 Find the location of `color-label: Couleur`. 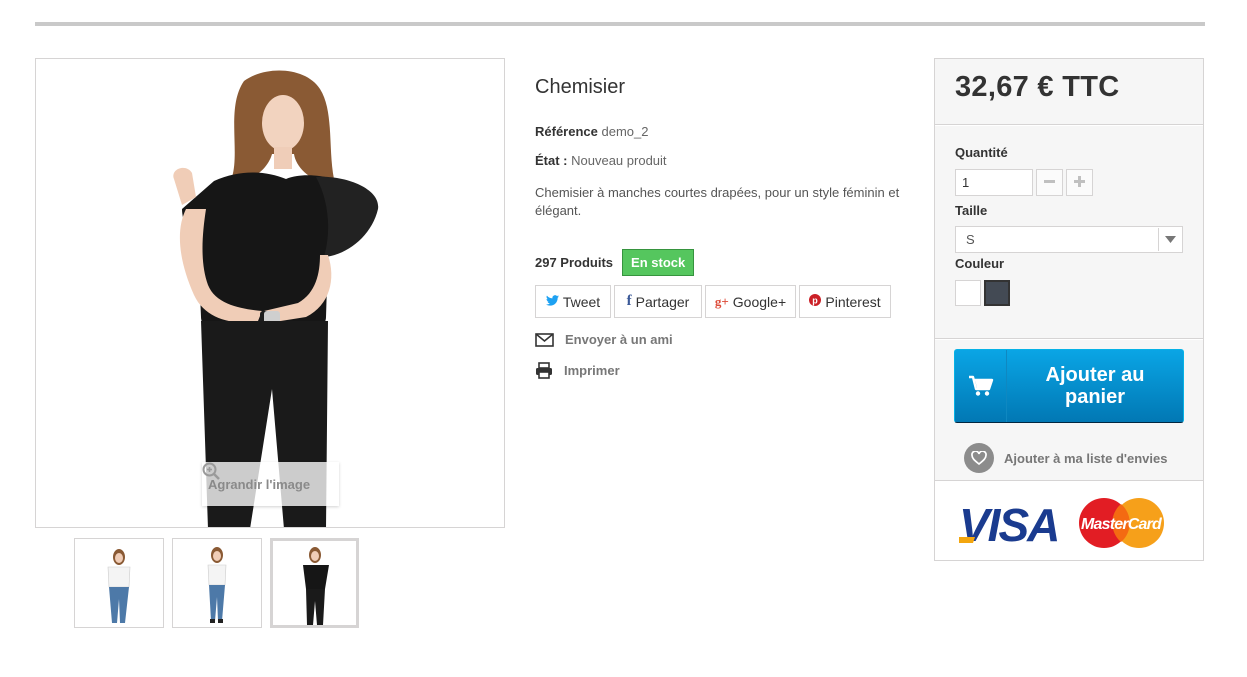

color-label: Couleur is located at coordinates (980, 263).